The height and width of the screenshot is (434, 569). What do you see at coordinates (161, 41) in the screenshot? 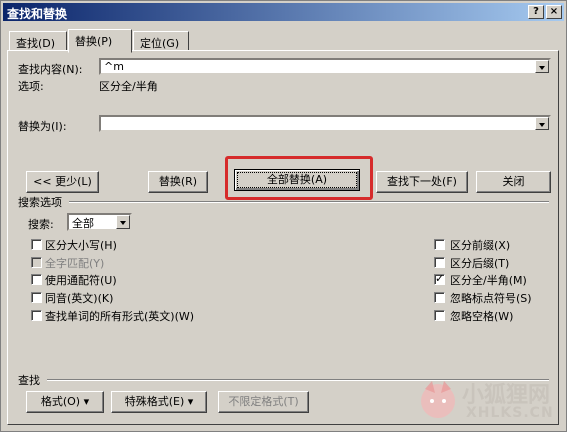
I see `tab-goto: 定位(G)` at bounding box center [161, 41].